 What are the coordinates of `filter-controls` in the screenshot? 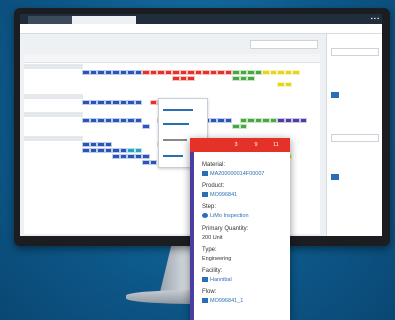 It's located at (284, 44).